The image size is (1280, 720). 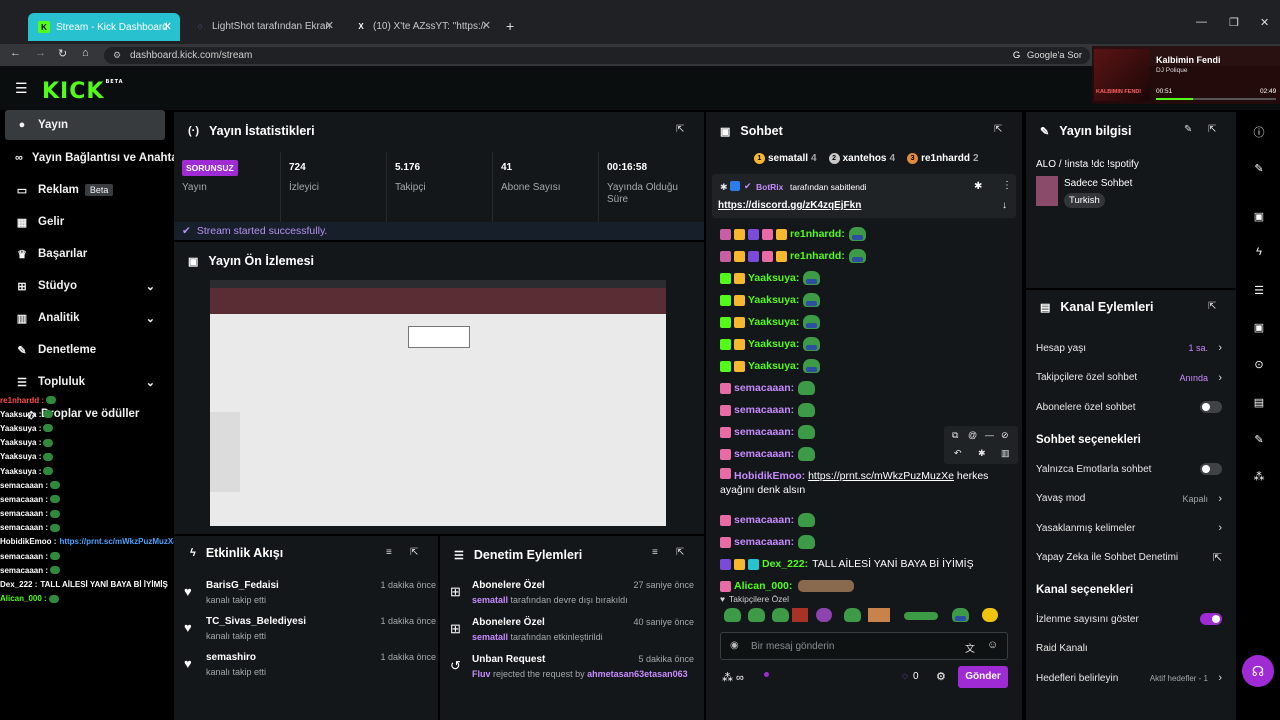 I want to click on channel-points: ◌ 0, so click(x=910, y=676).